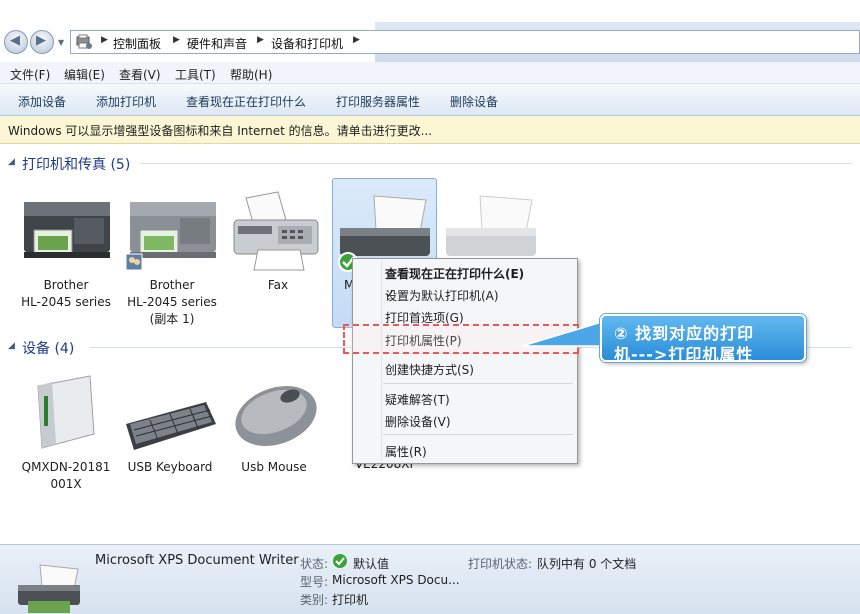 The height and width of the screenshot is (614, 860). What do you see at coordinates (48, 349) in the screenshot?
I see `section-devices-title: 设备 (4)` at bounding box center [48, 349].